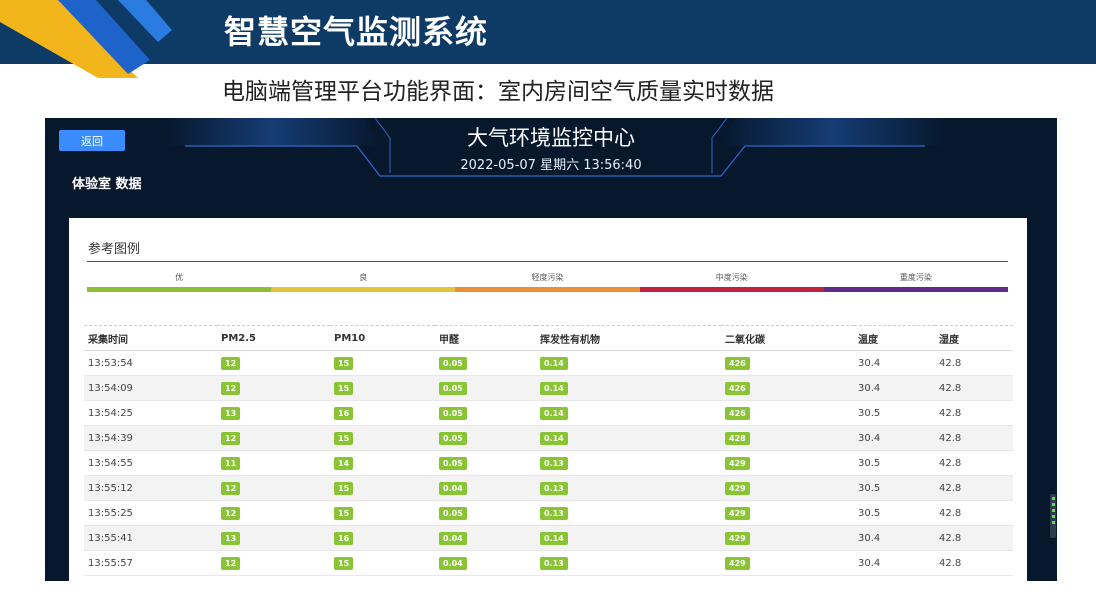 The image size is (1096, 611). Describe the element at coordinates (485, 538) in the screenshot. I see `cell-col-formaldehyde: 0.04` at that location.